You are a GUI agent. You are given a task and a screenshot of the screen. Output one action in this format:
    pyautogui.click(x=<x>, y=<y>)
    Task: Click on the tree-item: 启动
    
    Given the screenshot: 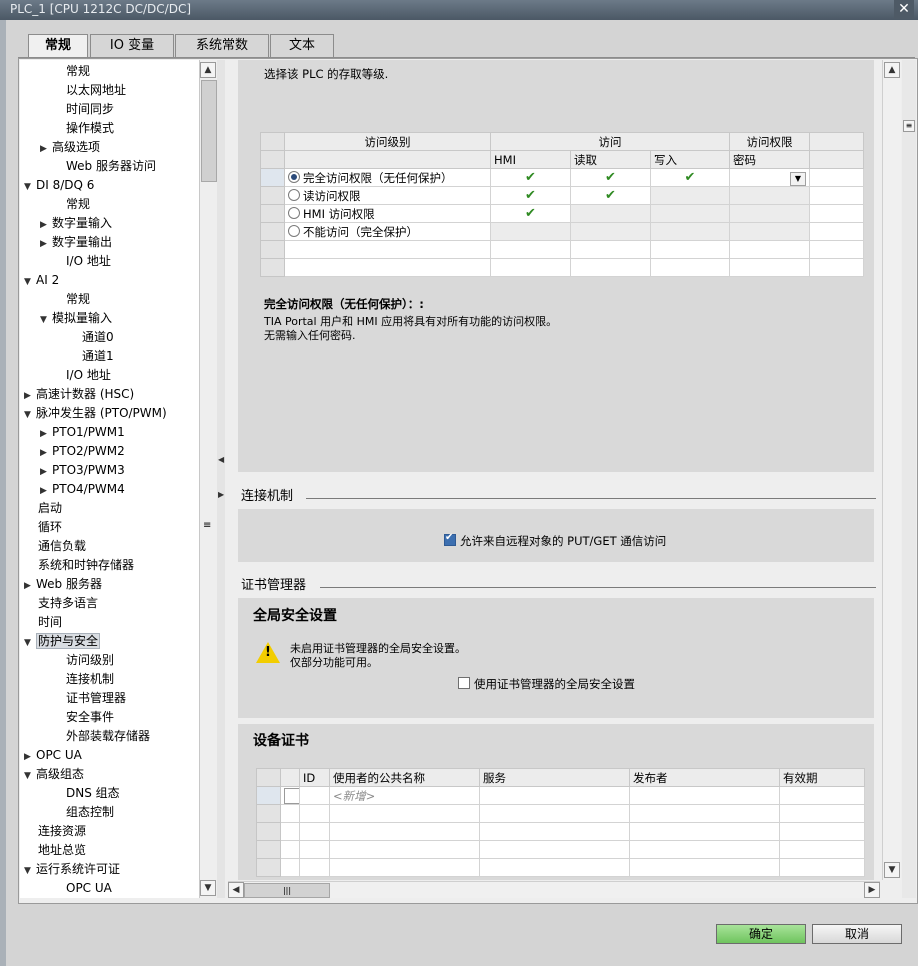 What is the action you would take?
    pyautogui.click(x=50, y=508)
    